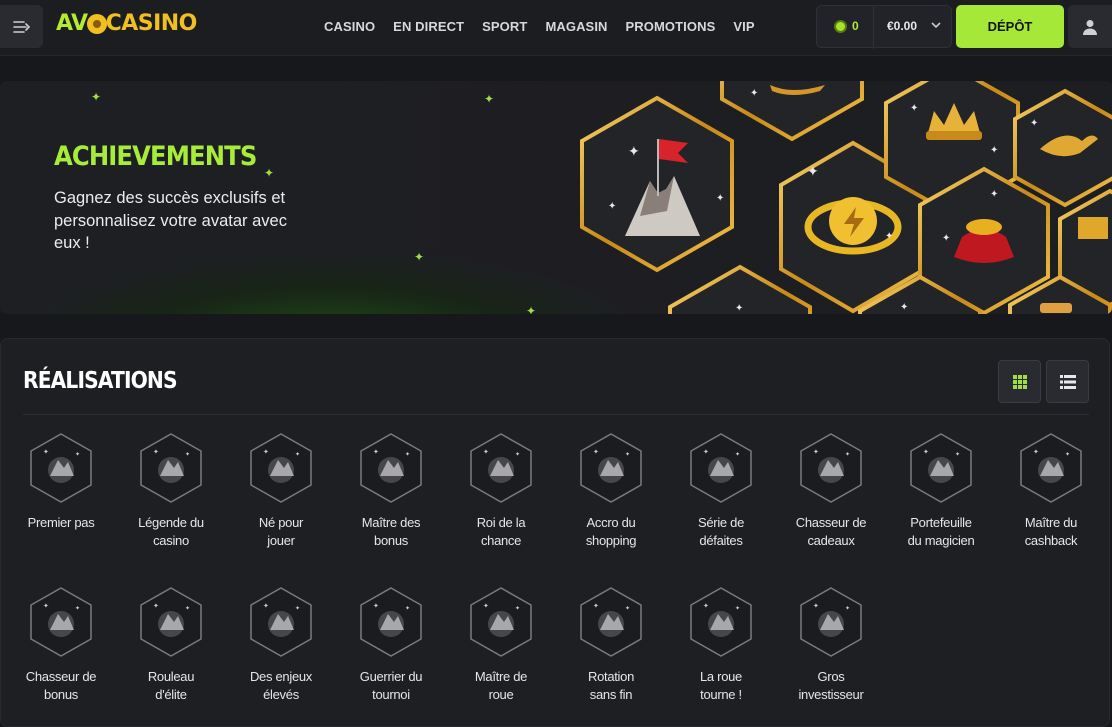 This screenshot has height=727, width=1112. Describe the element at coordinates (743, 26) in the screenshot. I see `nav-vip: VIP` at that location.